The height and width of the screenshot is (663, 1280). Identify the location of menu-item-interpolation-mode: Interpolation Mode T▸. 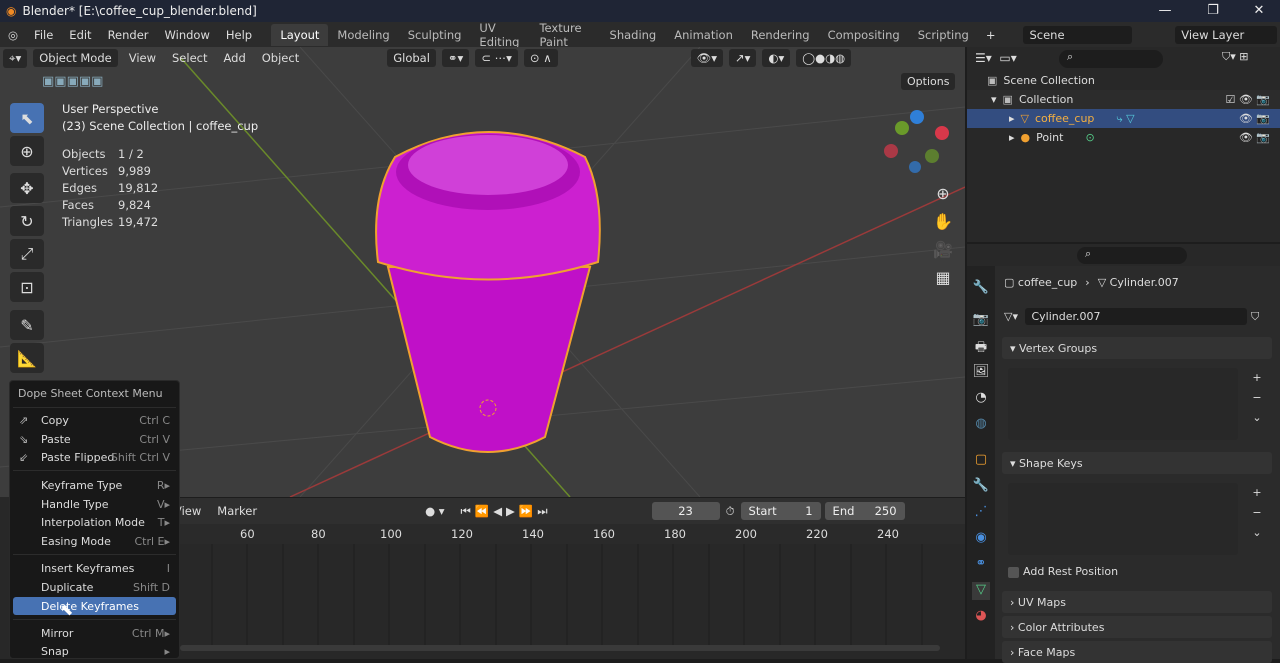
(94, 522).